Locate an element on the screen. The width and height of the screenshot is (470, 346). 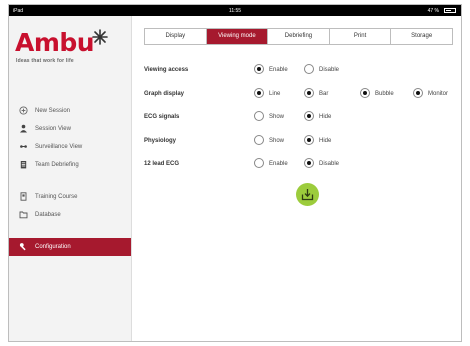
setting-label: ECG signals is located at coordinates (162, 117).